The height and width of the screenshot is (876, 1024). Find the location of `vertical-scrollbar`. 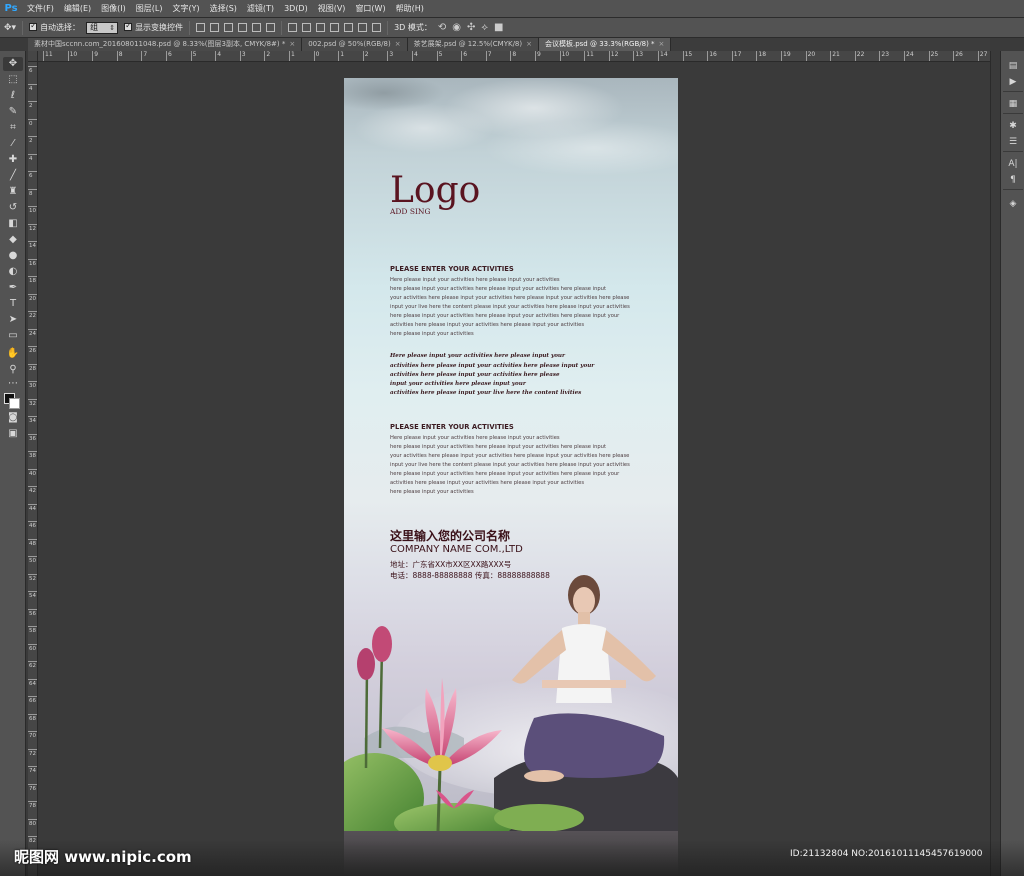

vertical-scrollbar is located at coordinates (995, 463).